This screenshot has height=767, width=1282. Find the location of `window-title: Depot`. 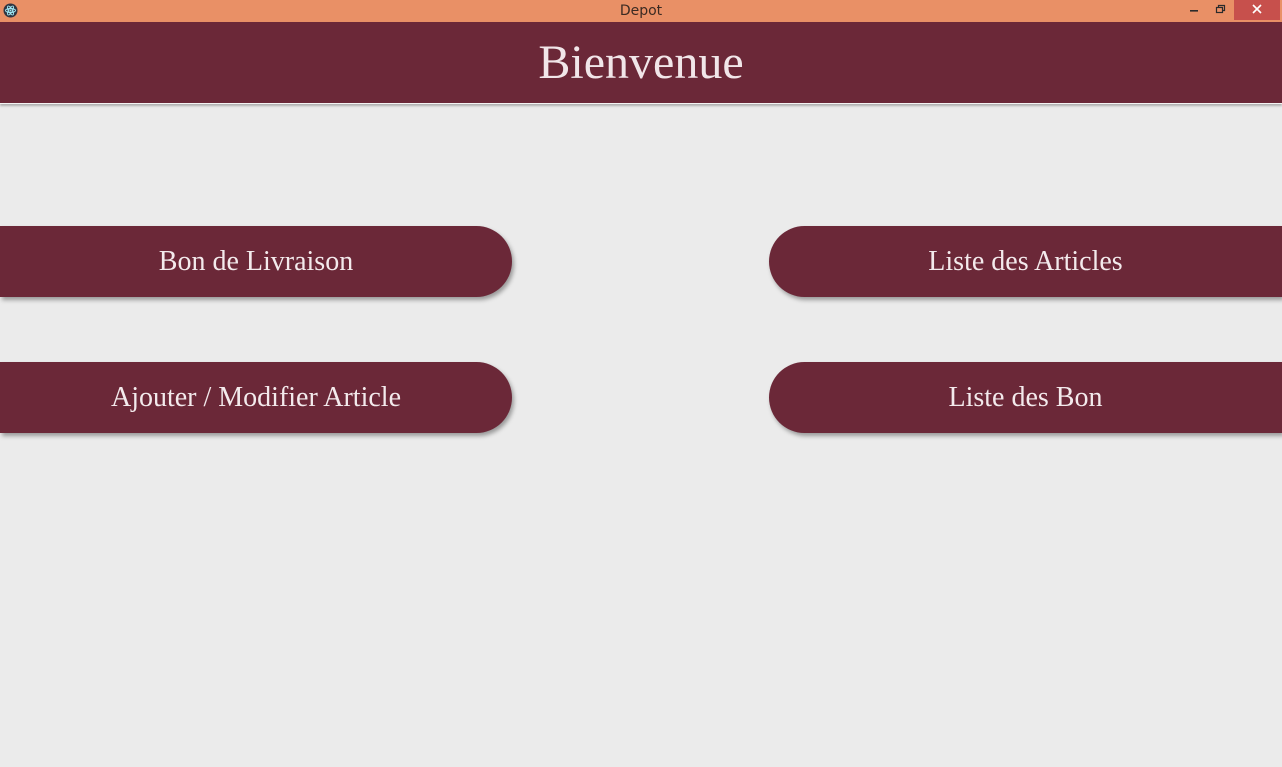

window-title: Depot is located at coordinates (641, 11).